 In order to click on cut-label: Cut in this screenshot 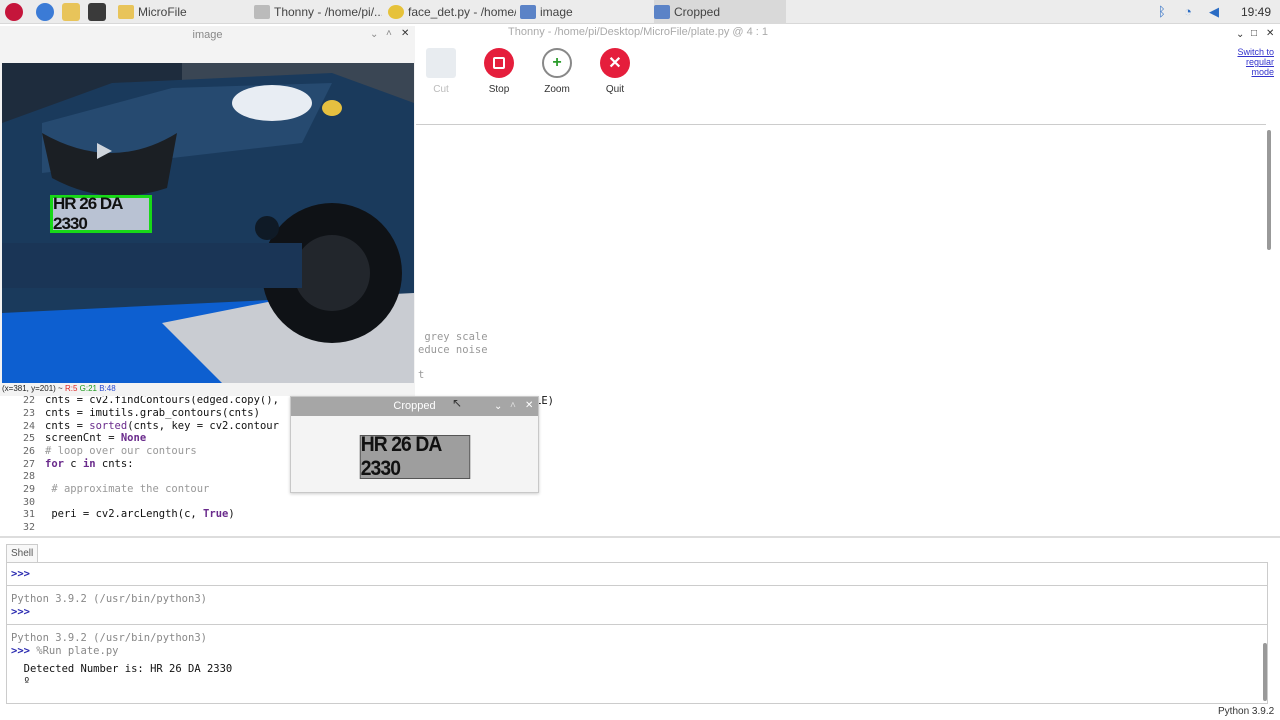, I will do `click(441, 89)`.